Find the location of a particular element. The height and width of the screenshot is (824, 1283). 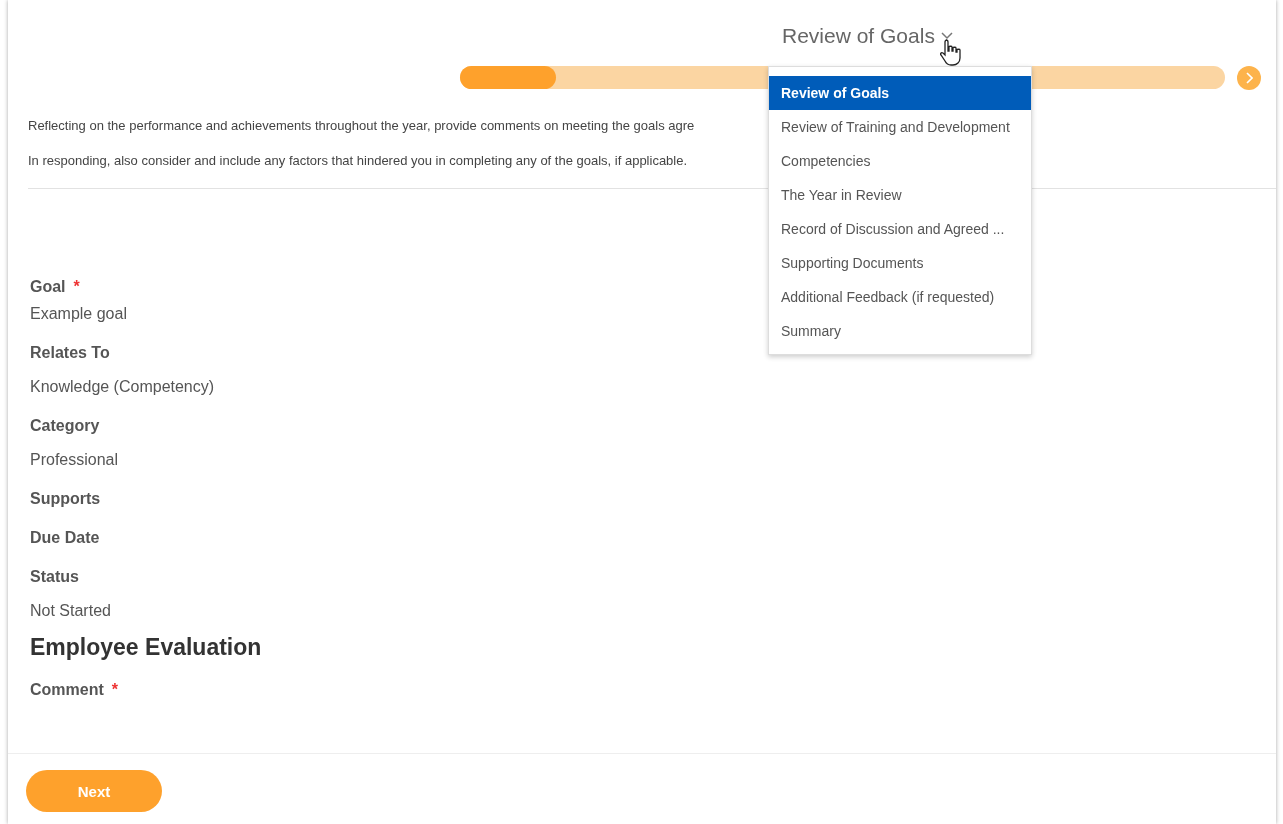

menu-item: The Year in Review is located at coordinates (900, 195).